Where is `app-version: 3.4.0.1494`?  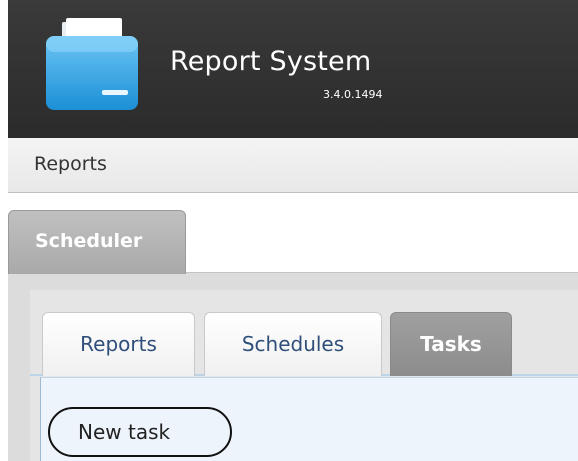 app-version: 3.4.0.1494 is located at coordinates (353, 94).